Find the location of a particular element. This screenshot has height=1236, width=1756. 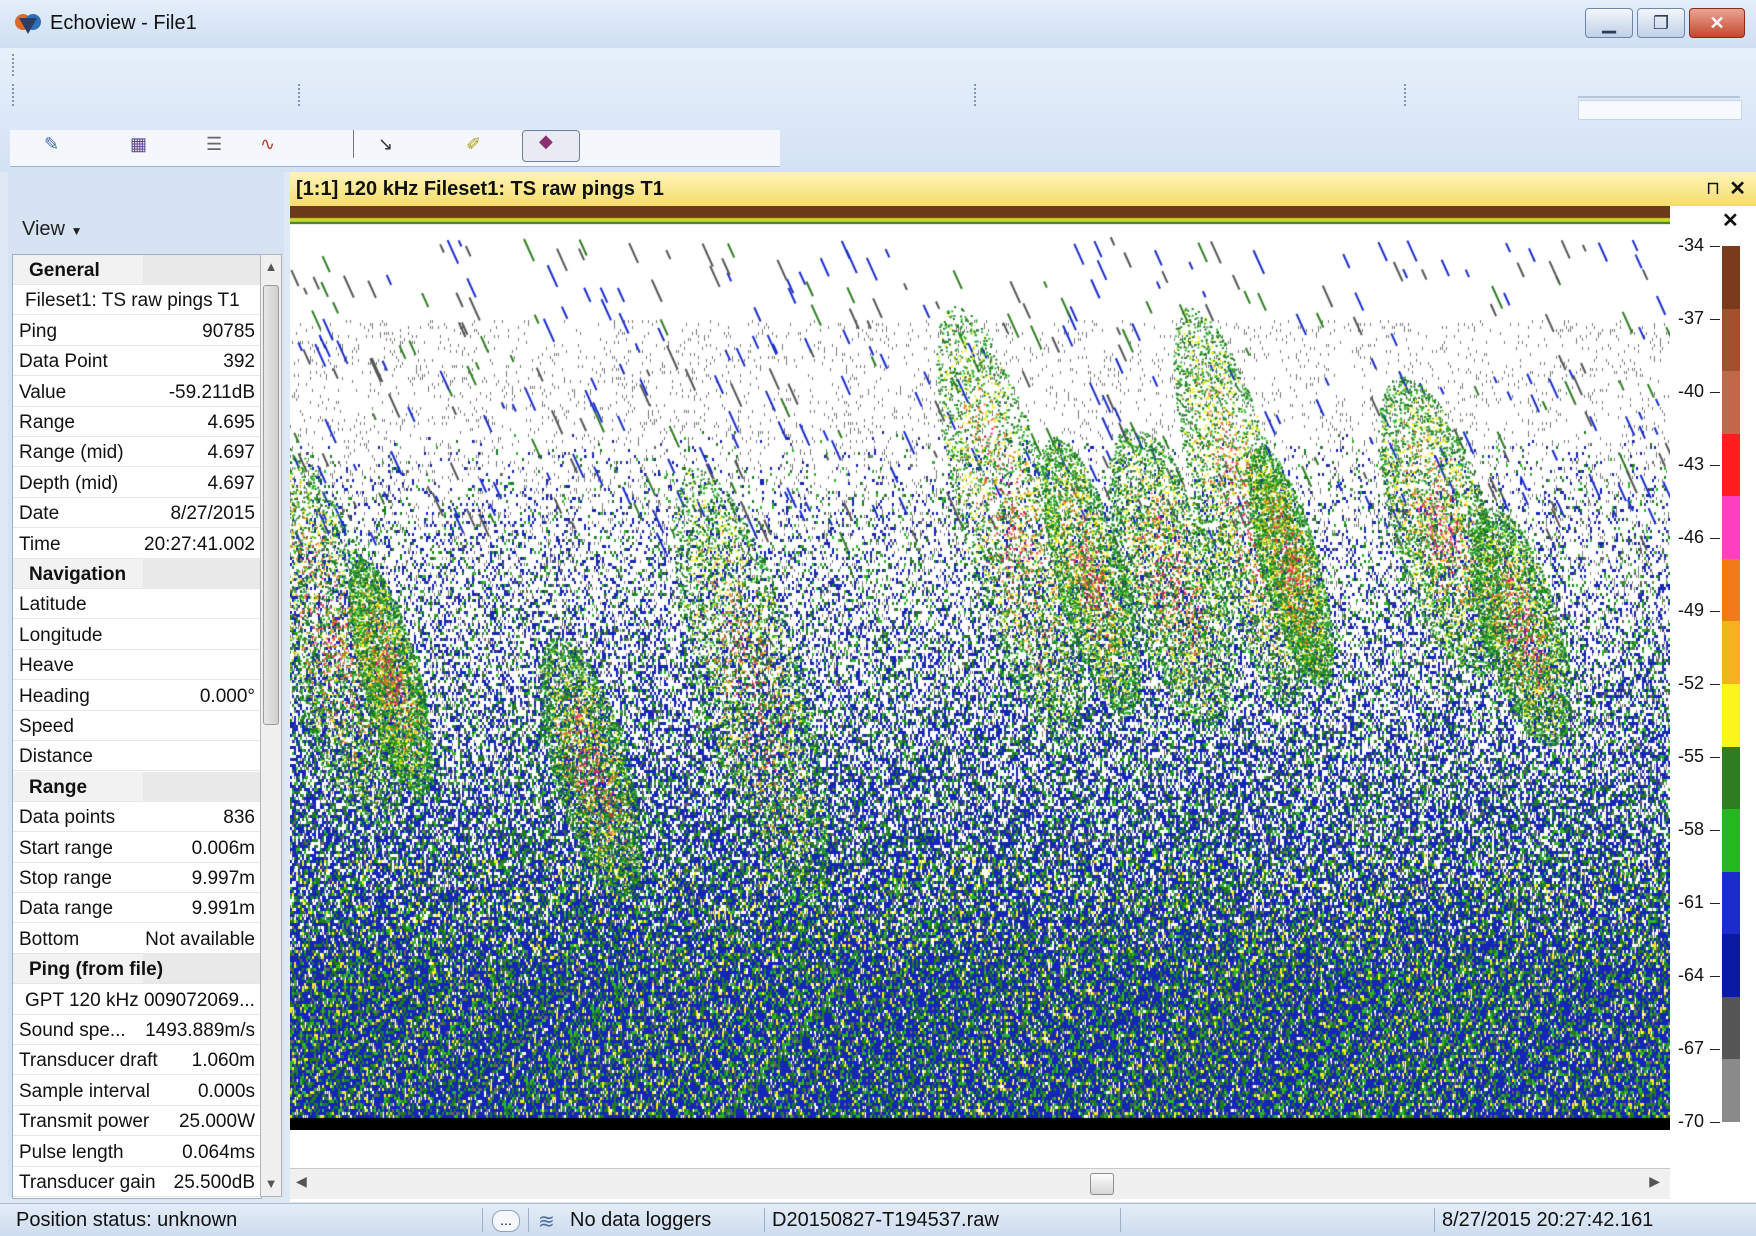

property-row: Value -59.211dB is located at coordinates (137, 392).